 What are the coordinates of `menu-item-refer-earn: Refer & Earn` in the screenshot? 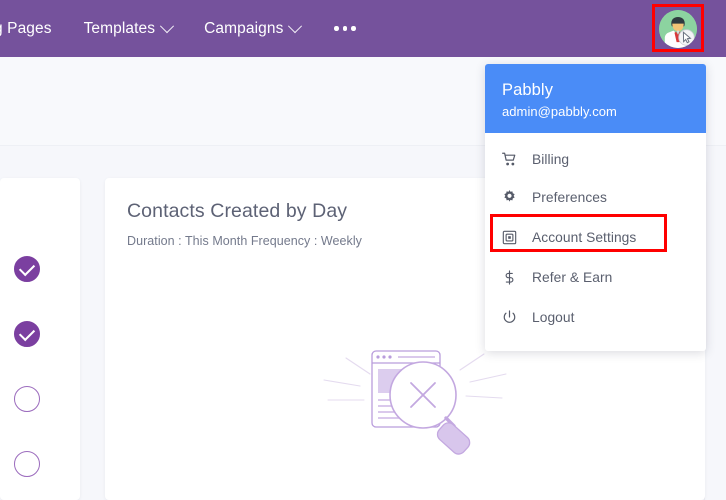 It's located at (595, 278).